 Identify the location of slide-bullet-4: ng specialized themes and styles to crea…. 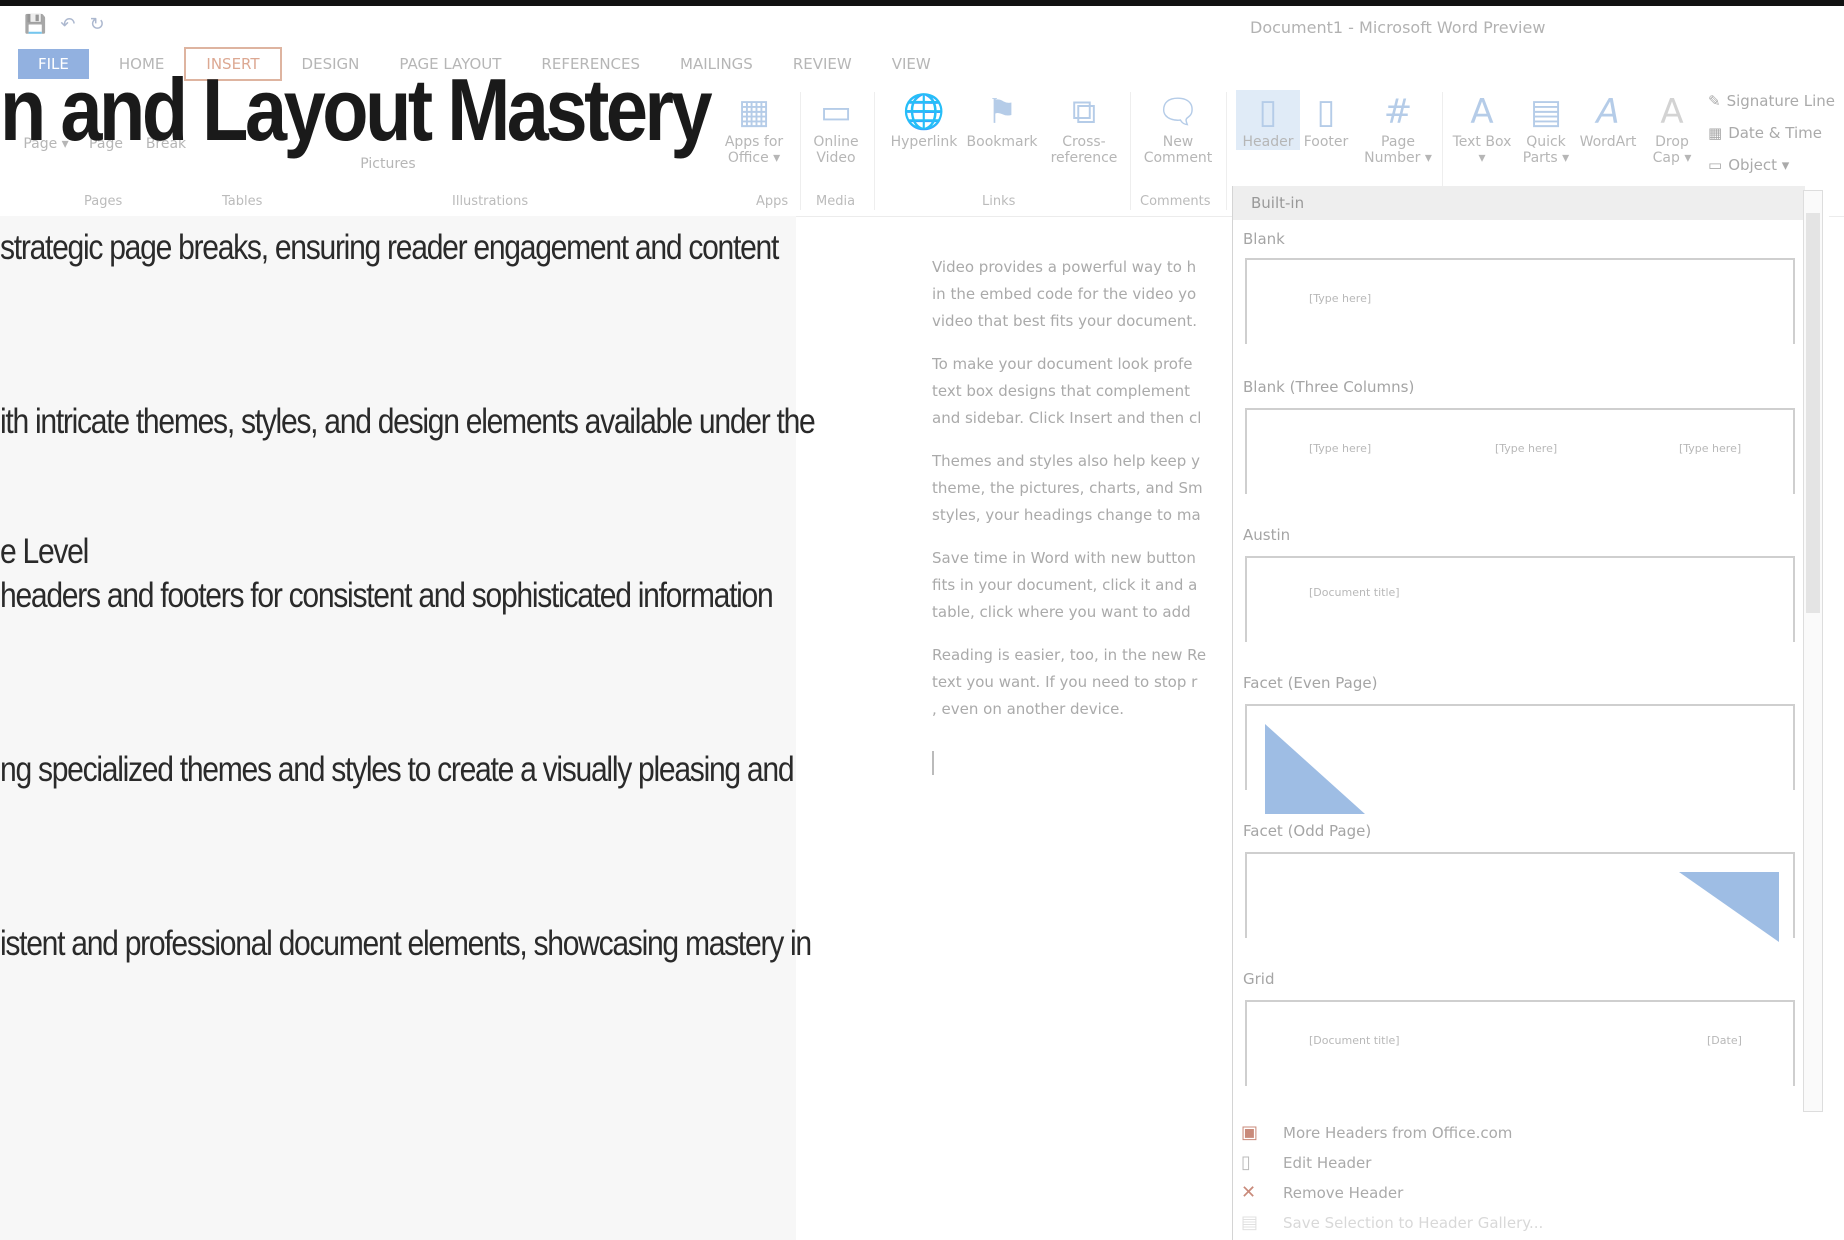
(397, 769).